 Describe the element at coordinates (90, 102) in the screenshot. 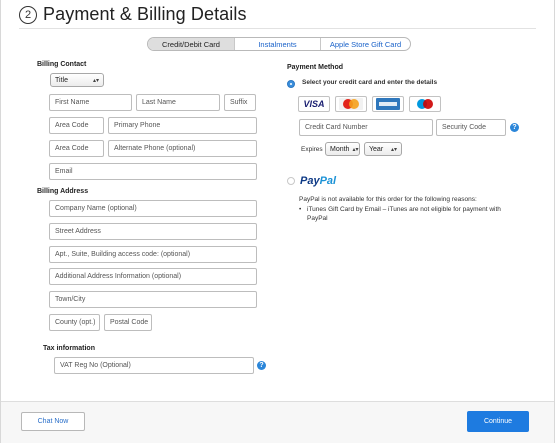

I see `first-name-input: First Name` at that location.